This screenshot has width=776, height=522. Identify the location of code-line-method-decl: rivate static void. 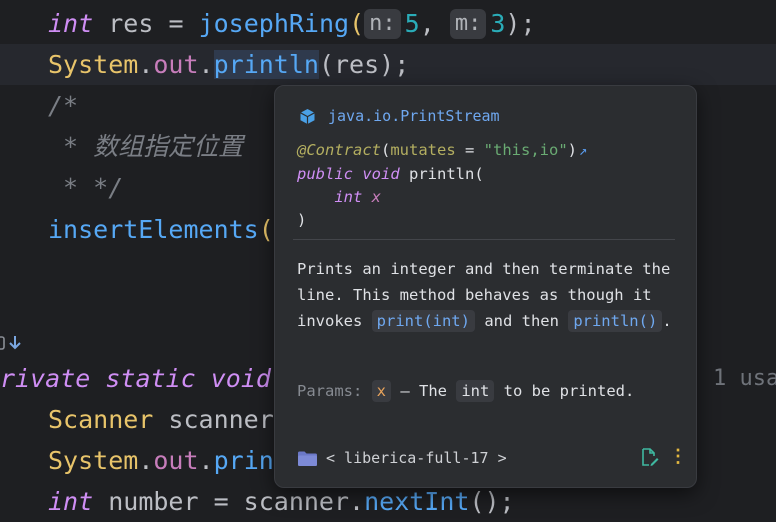
(135, 378).